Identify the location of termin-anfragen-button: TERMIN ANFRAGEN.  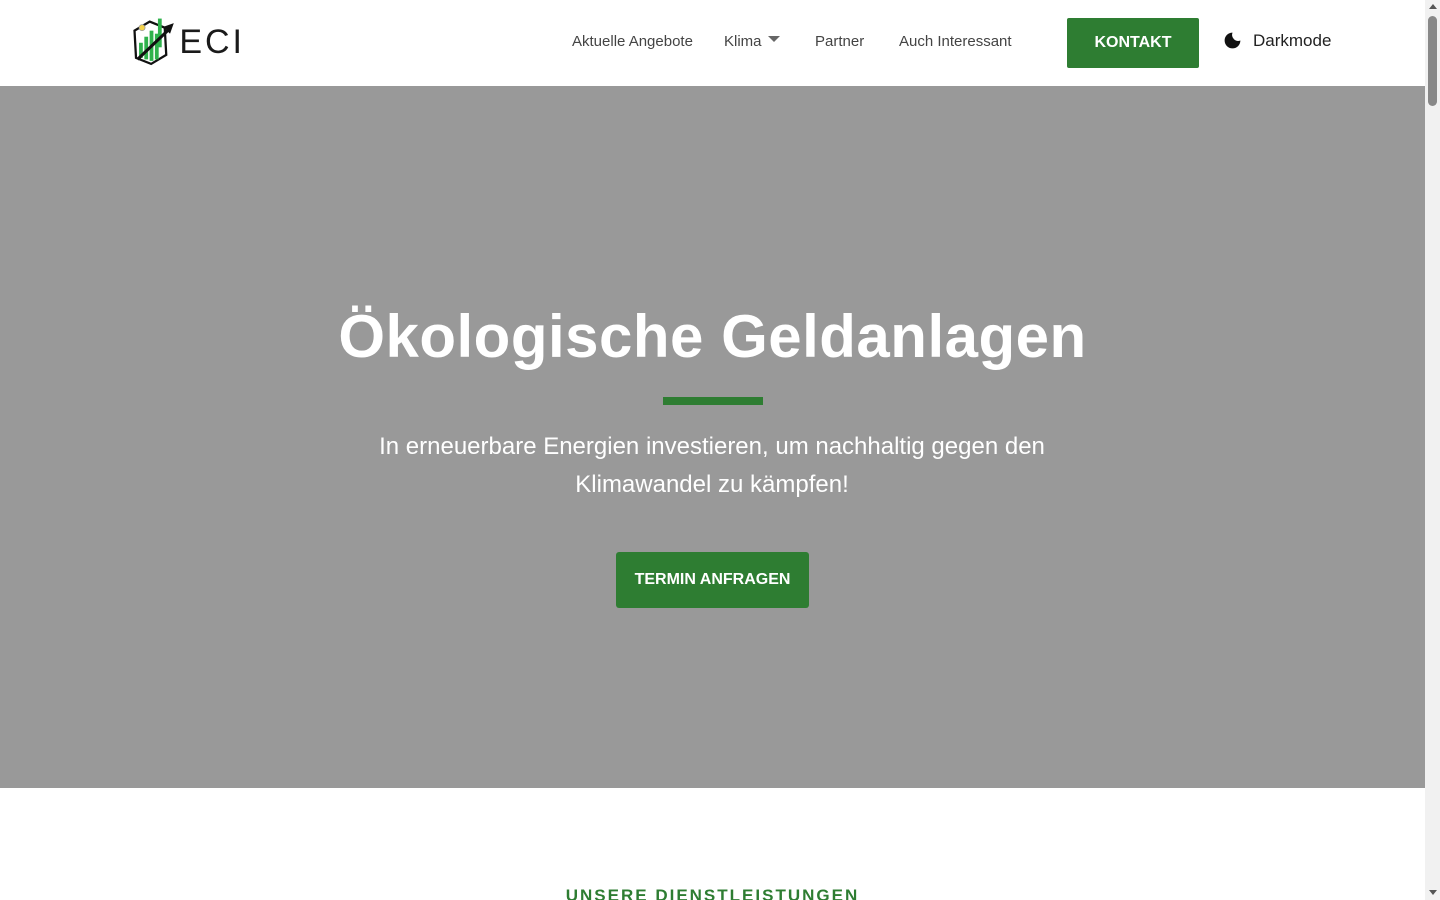
(712, 580).